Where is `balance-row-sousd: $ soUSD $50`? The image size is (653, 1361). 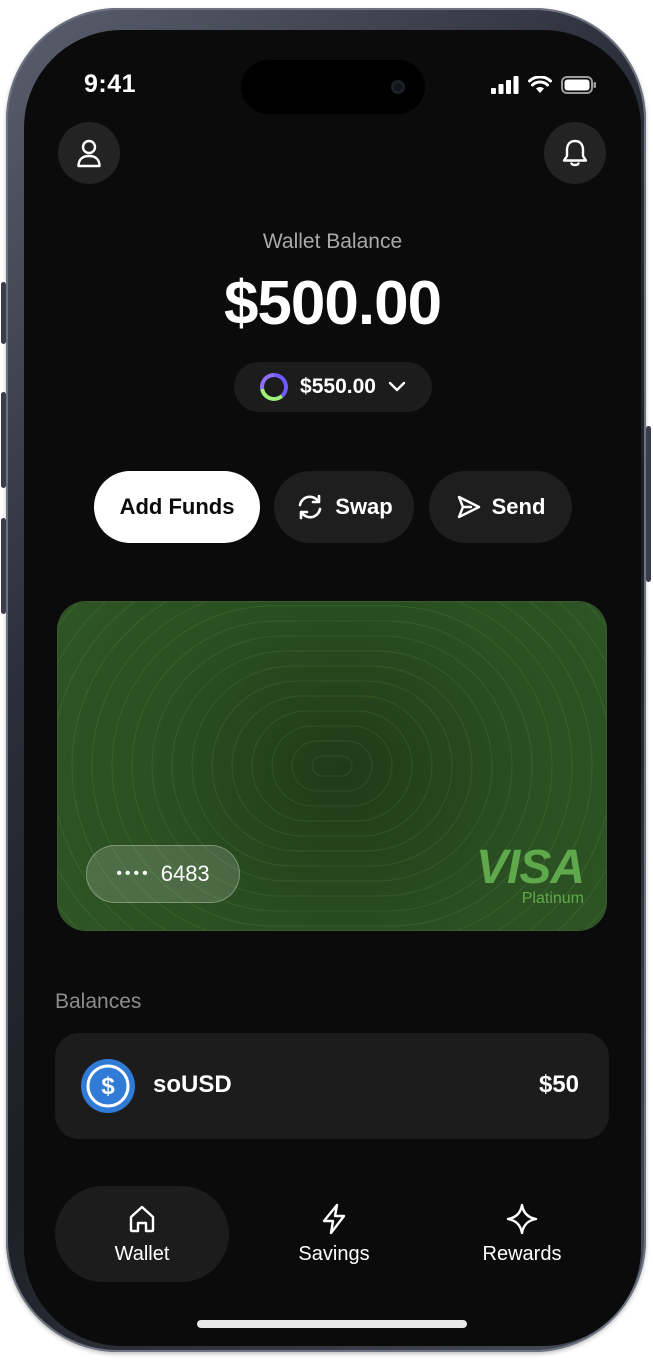 balance-row-sousd: $ soUSD $50 is located at coordinates (332, 1086).